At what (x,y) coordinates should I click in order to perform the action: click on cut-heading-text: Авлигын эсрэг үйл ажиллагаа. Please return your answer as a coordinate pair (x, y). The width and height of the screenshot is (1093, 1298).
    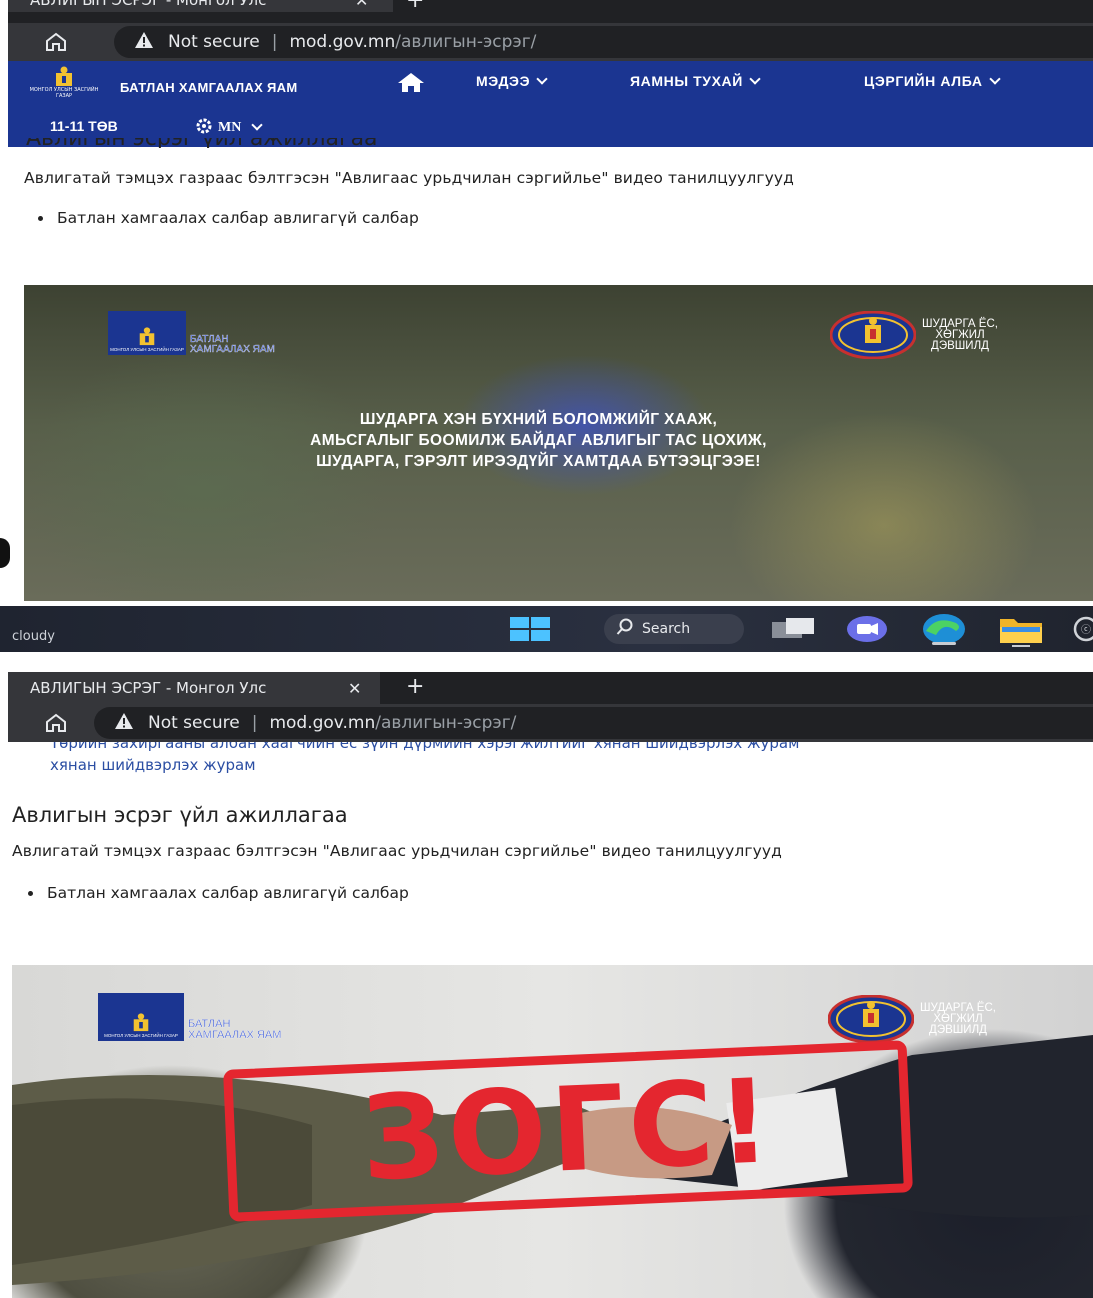
    Looking at the image, I should click on (202, 143).